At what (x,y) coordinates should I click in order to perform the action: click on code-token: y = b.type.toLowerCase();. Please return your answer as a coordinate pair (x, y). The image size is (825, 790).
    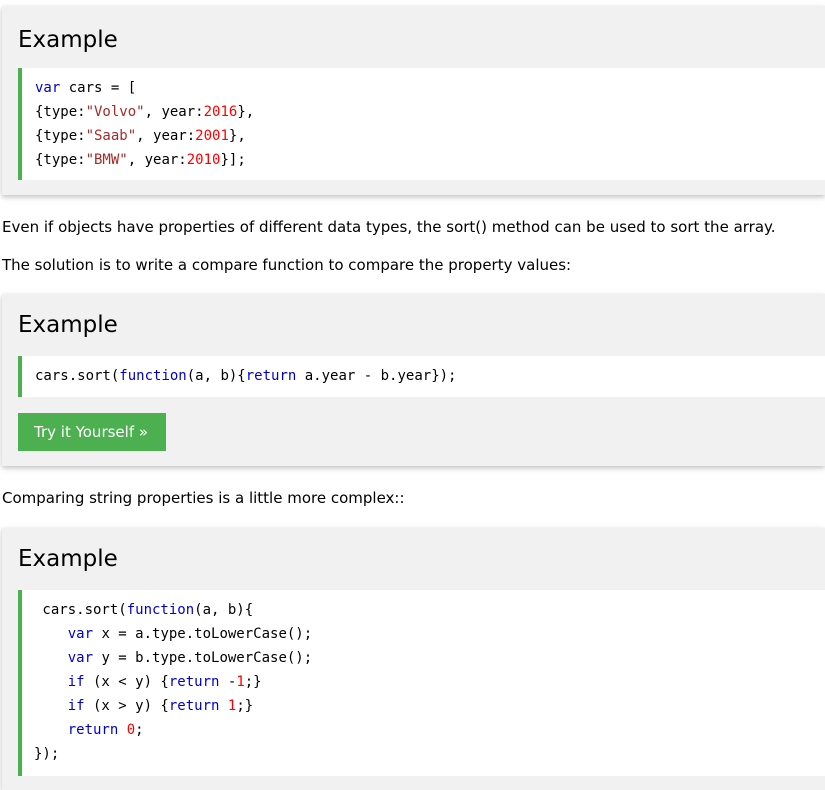
    Looking at the image, I should click on (203, 658).